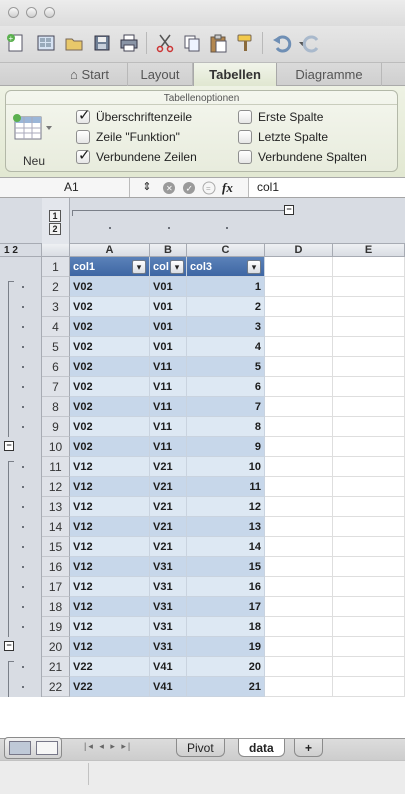  What do you see at coordinates (56, 367) in the screenshot?
I see `row-number: 6` at bounding box center [56, 367].